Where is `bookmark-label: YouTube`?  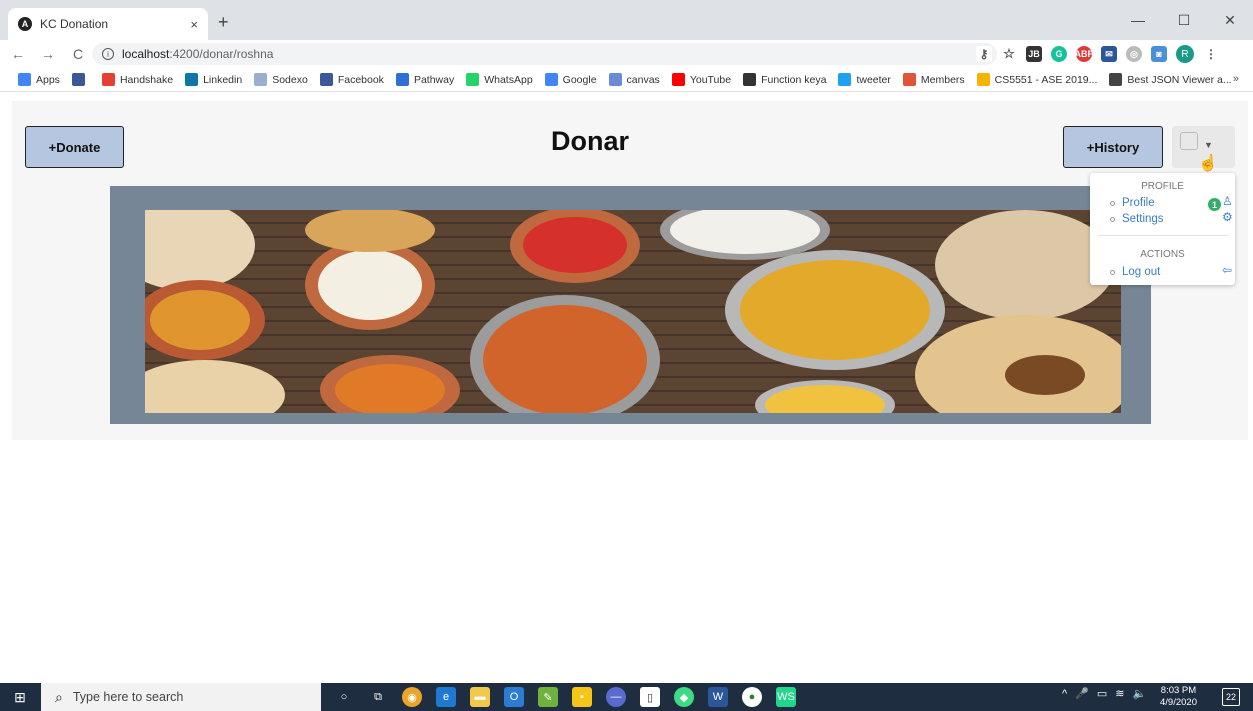 bookmark-label: YouTube is located at coordinates (710, 79).